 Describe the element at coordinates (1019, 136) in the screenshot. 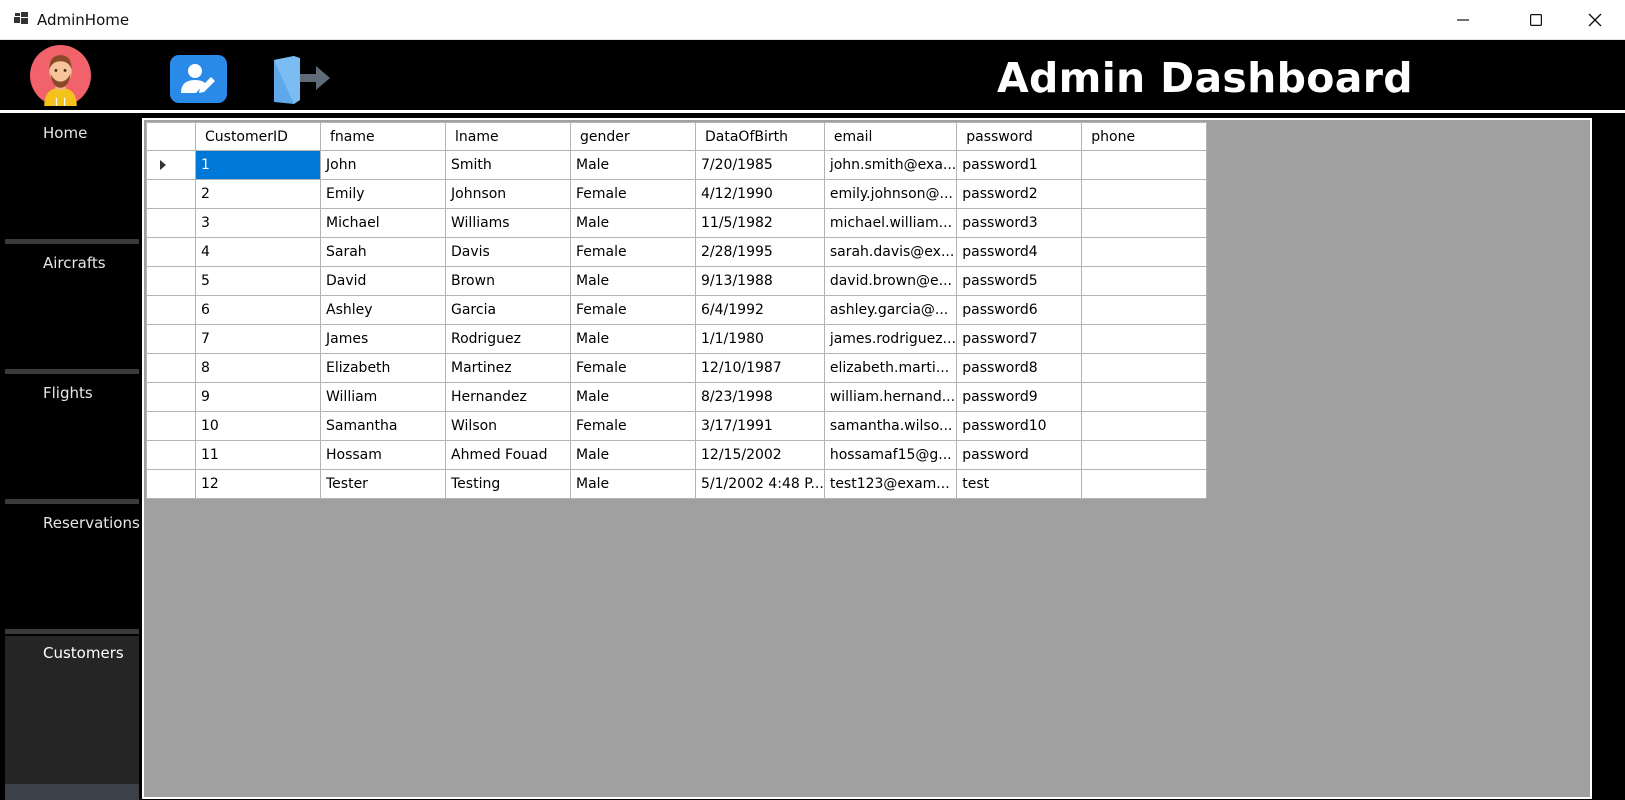

I see `column-header: password` at that location.